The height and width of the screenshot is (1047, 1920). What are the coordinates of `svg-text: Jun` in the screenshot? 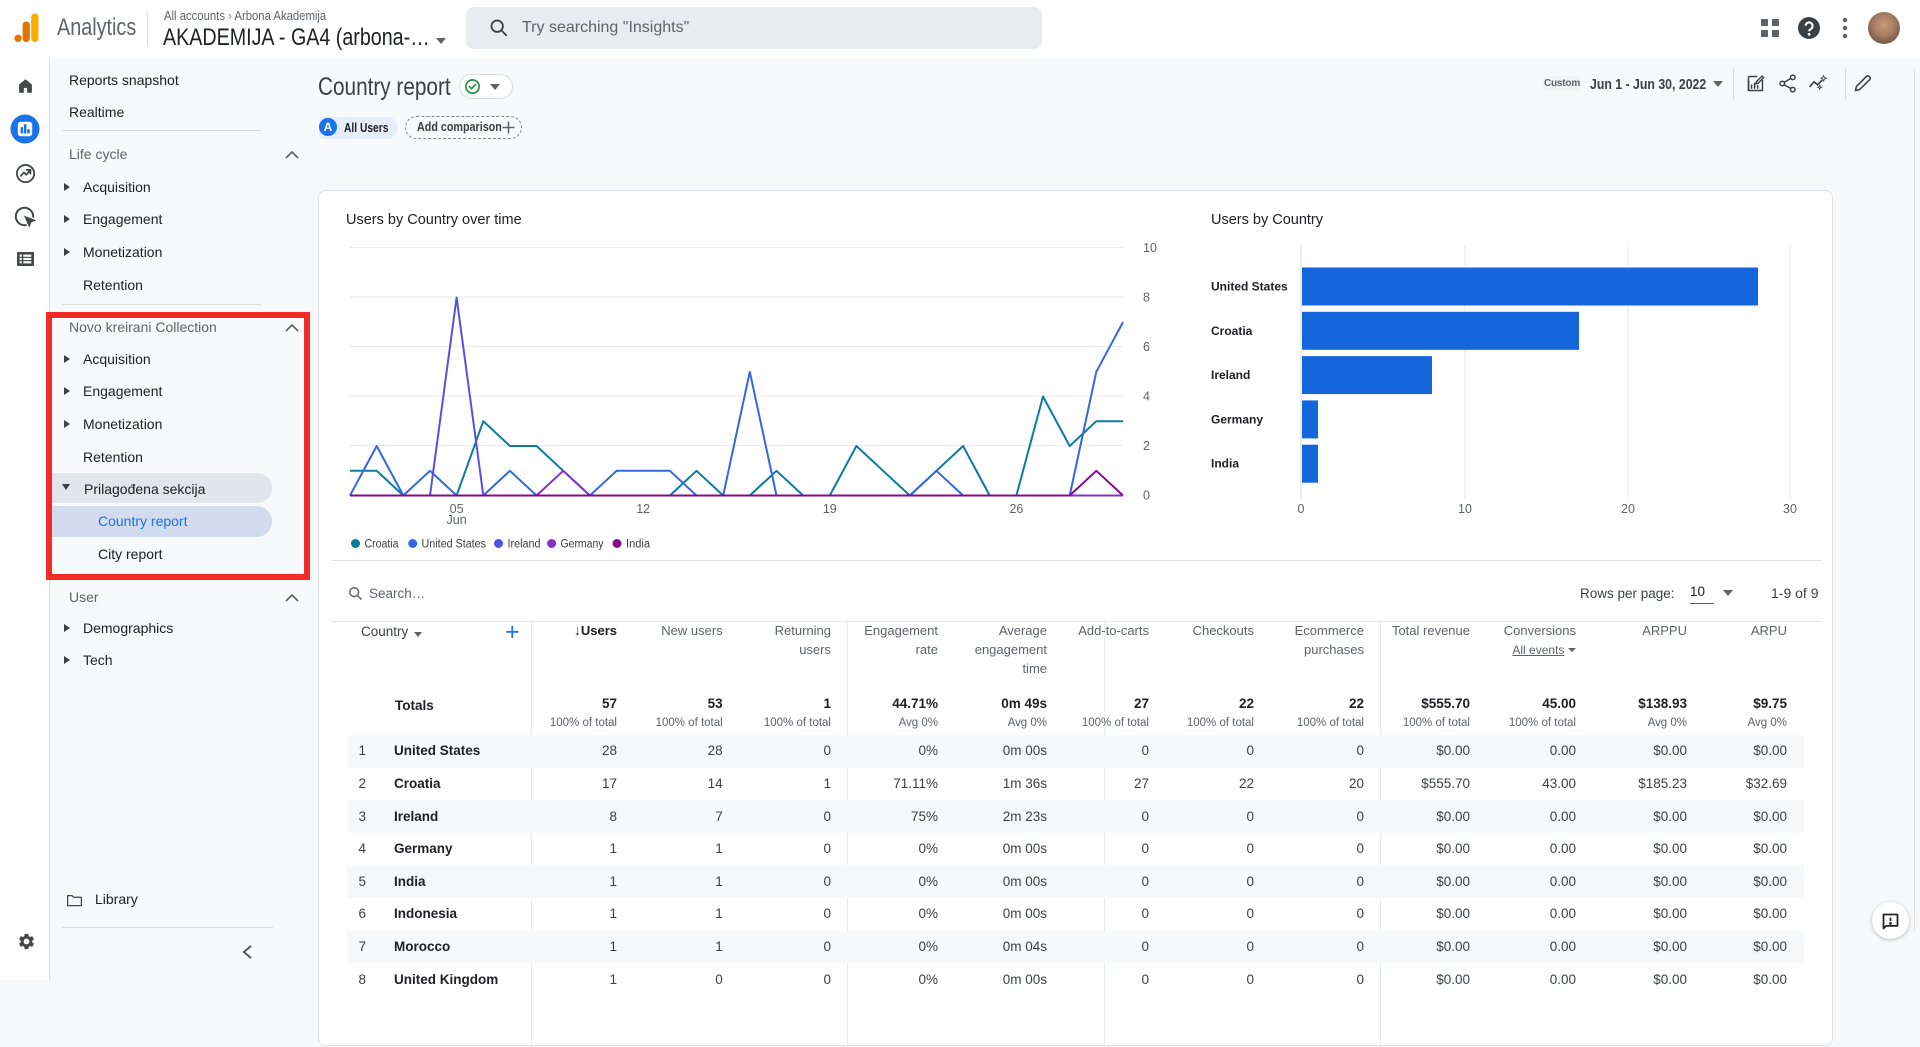 It's located at (457, 520).